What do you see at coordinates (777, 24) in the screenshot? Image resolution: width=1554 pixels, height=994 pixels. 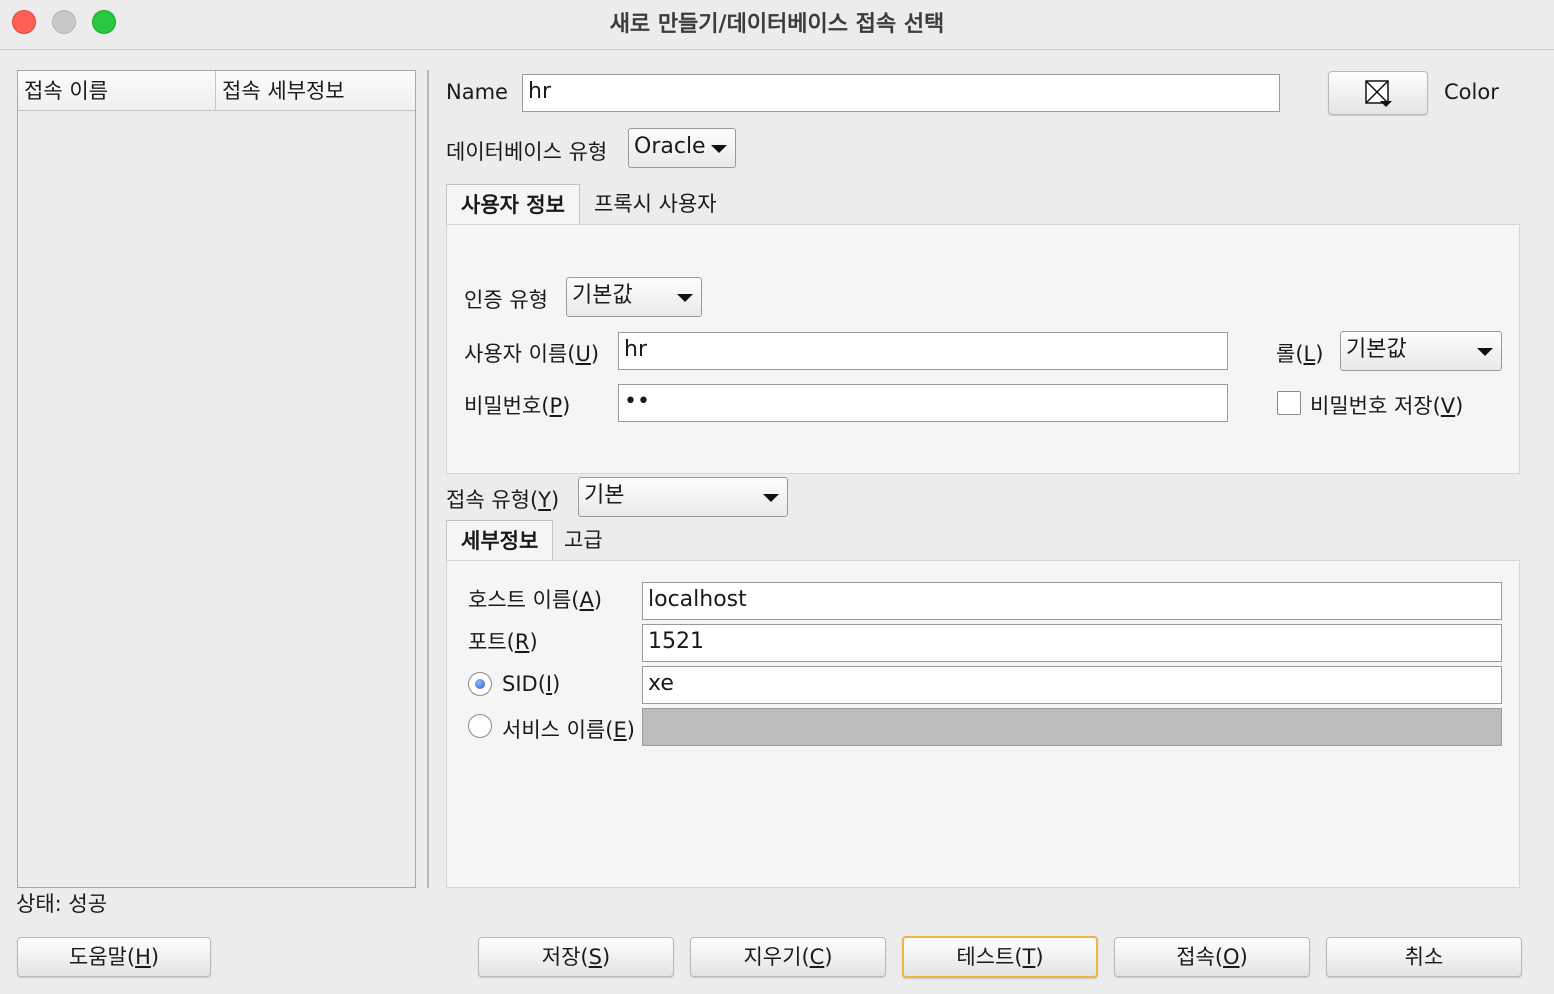 I see `window-title: 새로 만들기/데이터베이스 접속 선택` at bounding box center [777, 24].